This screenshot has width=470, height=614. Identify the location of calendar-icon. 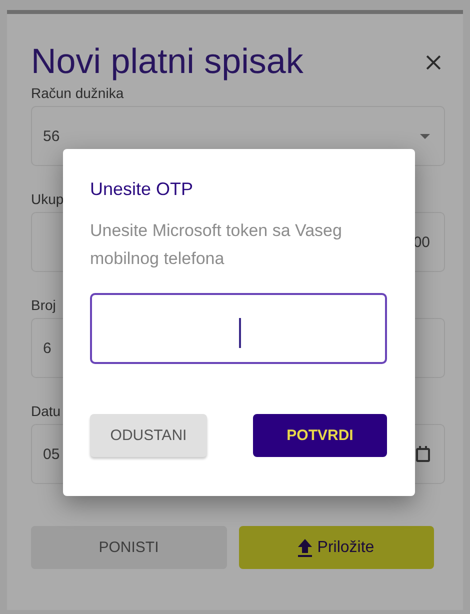
(423, 454).